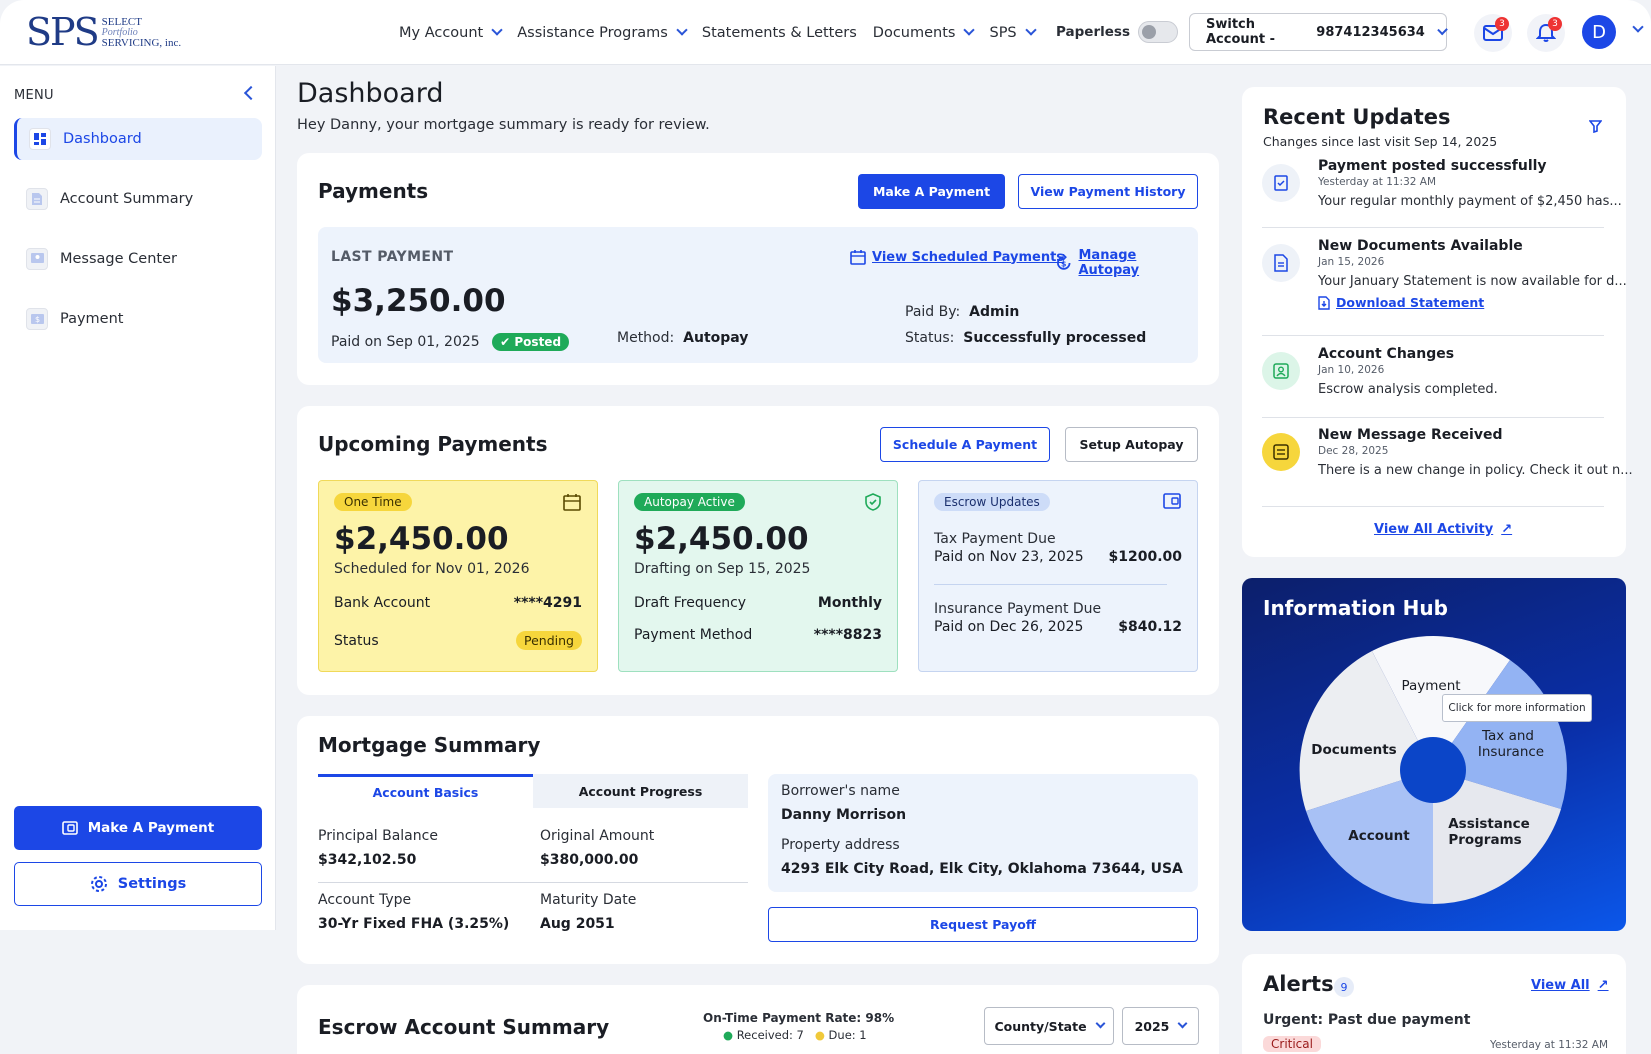 The height and width of the screenshot is (1054, 1651). I want to click on paperless-control: Paperless, so click(1117, 32).